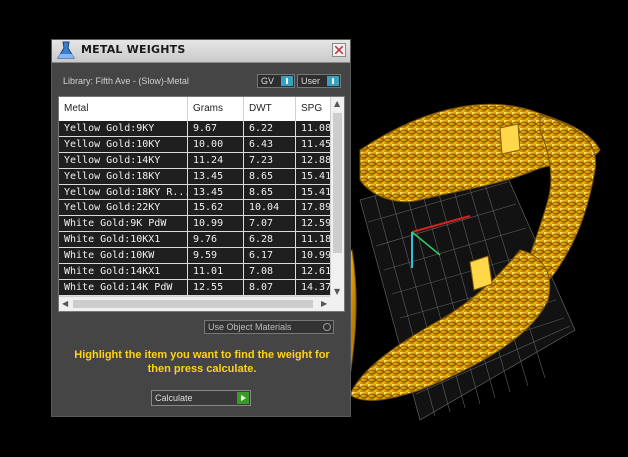  Describe the element at coordinates (216, 160) in the screenshot. I see `cell-grams: 11.24` at that location.